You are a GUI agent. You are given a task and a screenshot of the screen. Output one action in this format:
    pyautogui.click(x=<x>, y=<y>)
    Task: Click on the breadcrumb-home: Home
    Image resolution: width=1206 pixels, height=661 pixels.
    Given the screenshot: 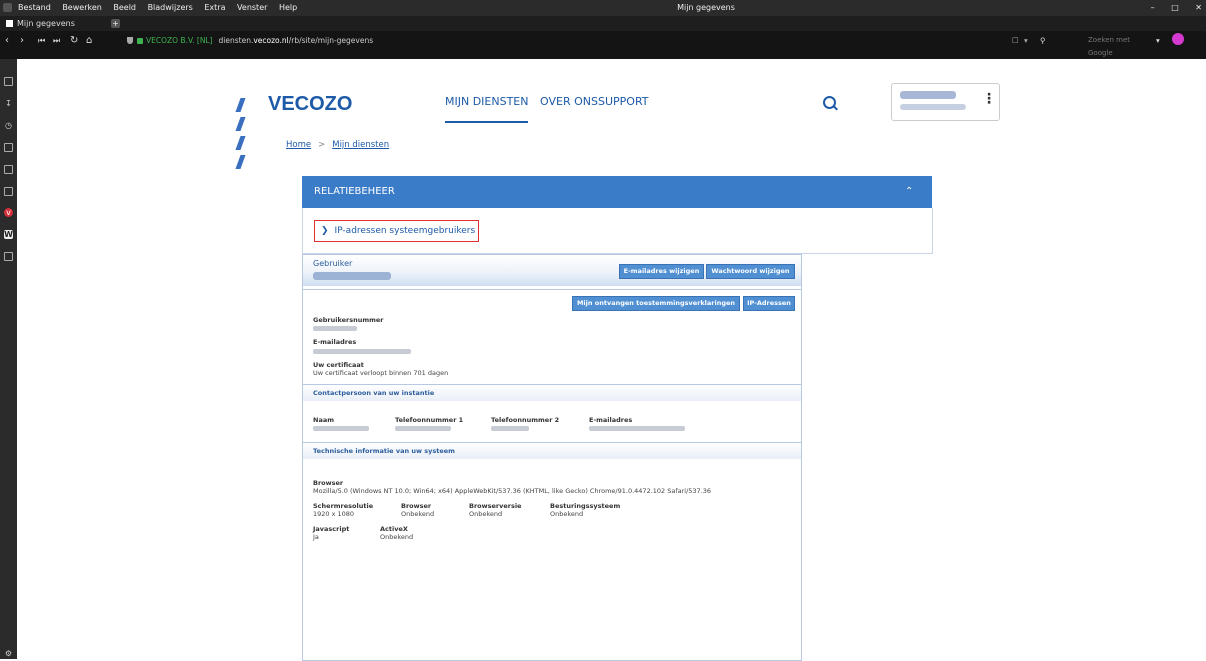 What is the action you would take?
    pyautogui.click(x=298, y=145)
    